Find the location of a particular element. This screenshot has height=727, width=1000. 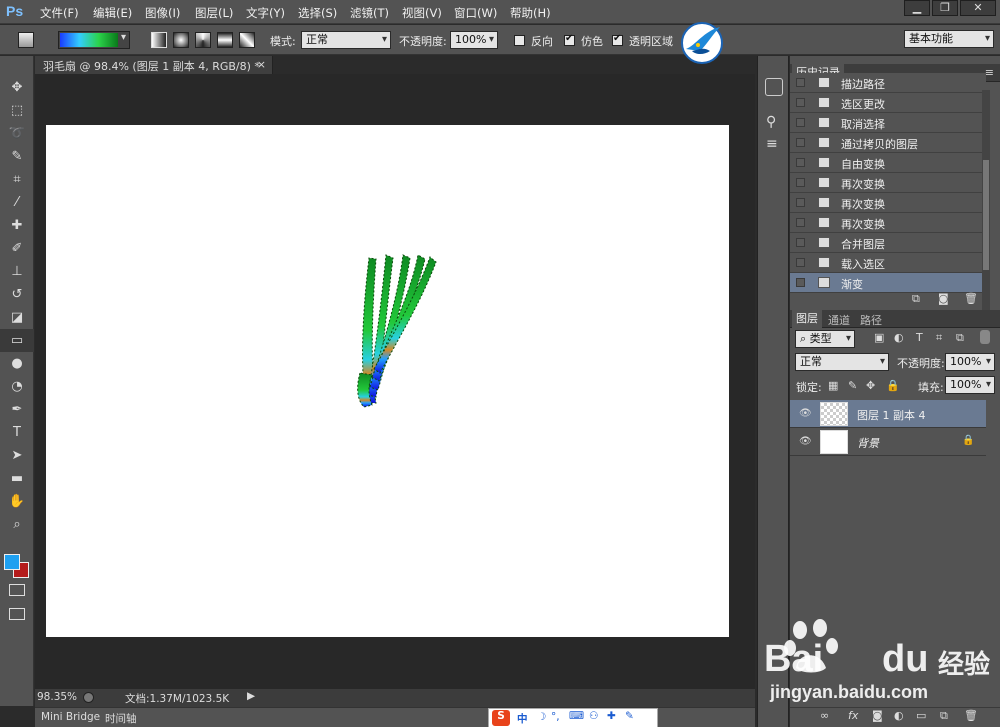

eraser-tool-icon: ◪ is located at coordinates (17, 317).